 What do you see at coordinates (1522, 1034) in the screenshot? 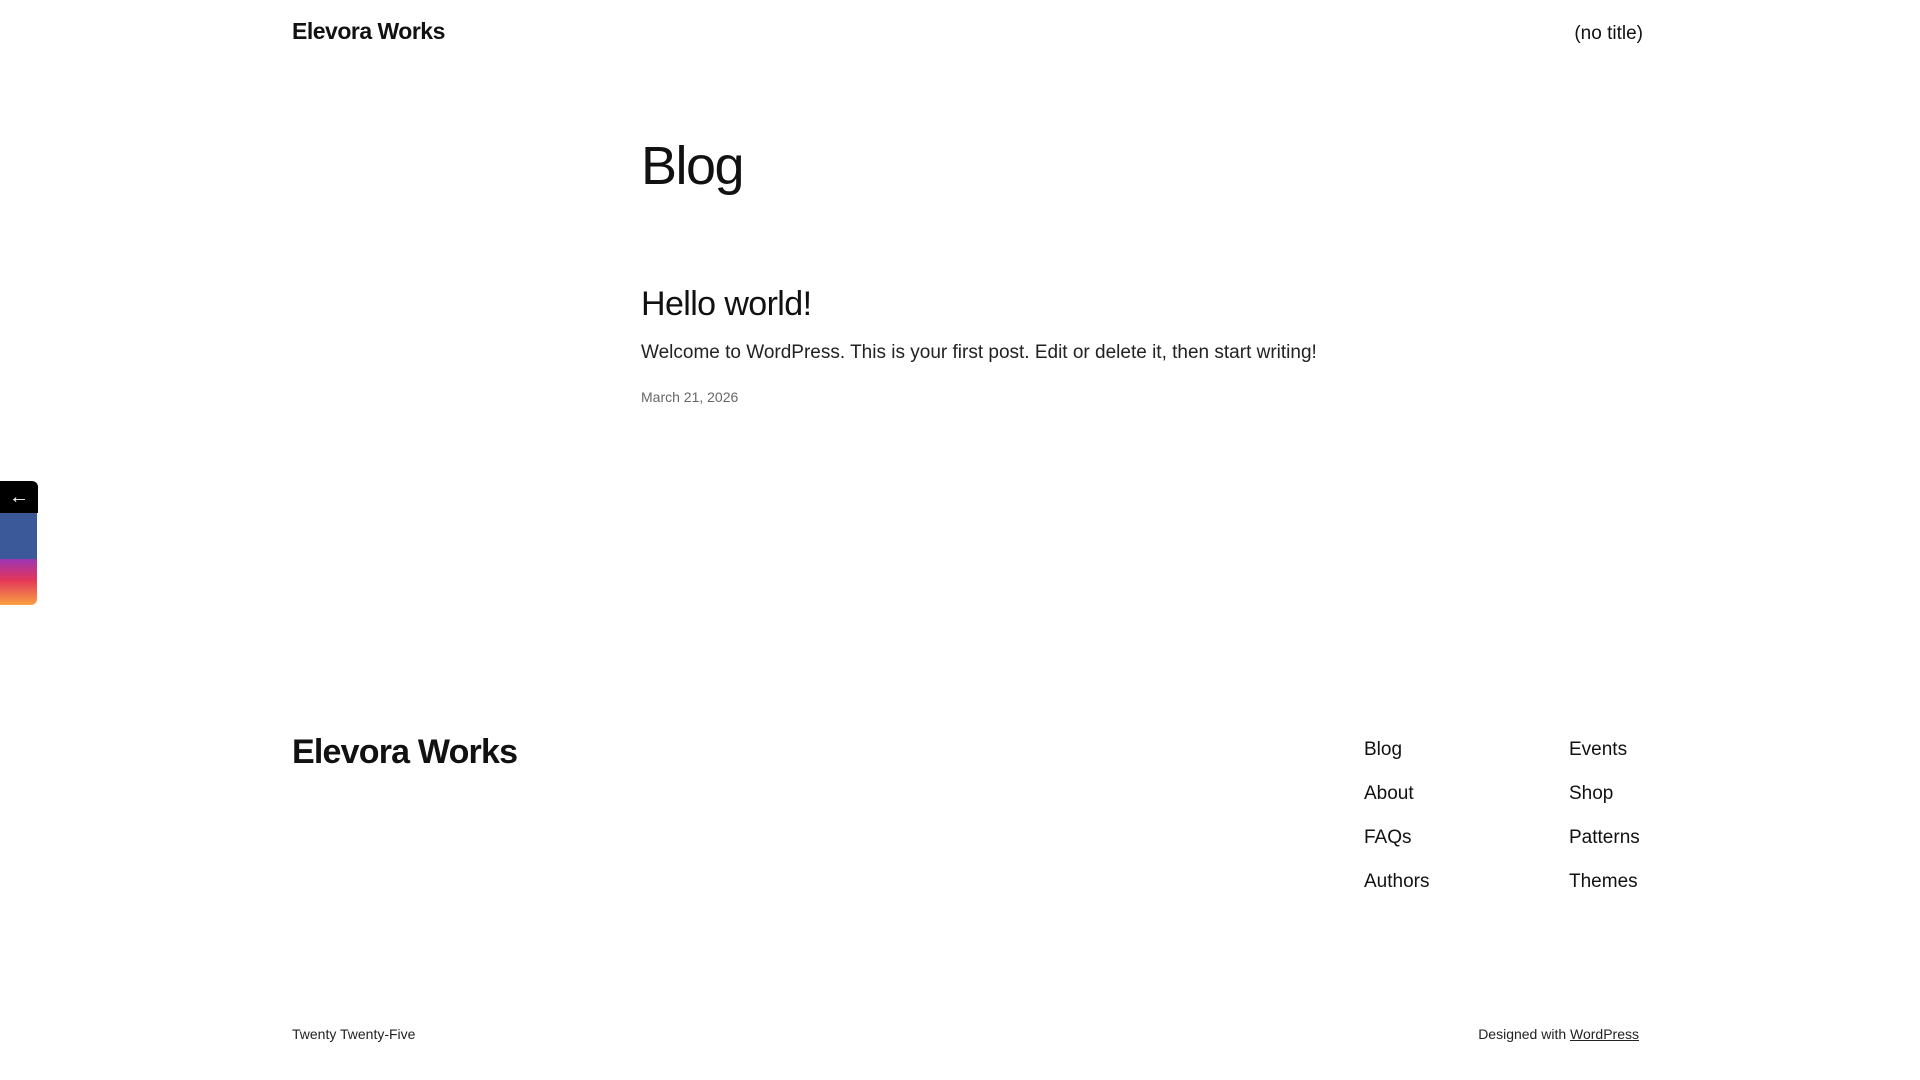
I see `footer-credit-prefix: Designed with` at bounding box center [1522, 1034].